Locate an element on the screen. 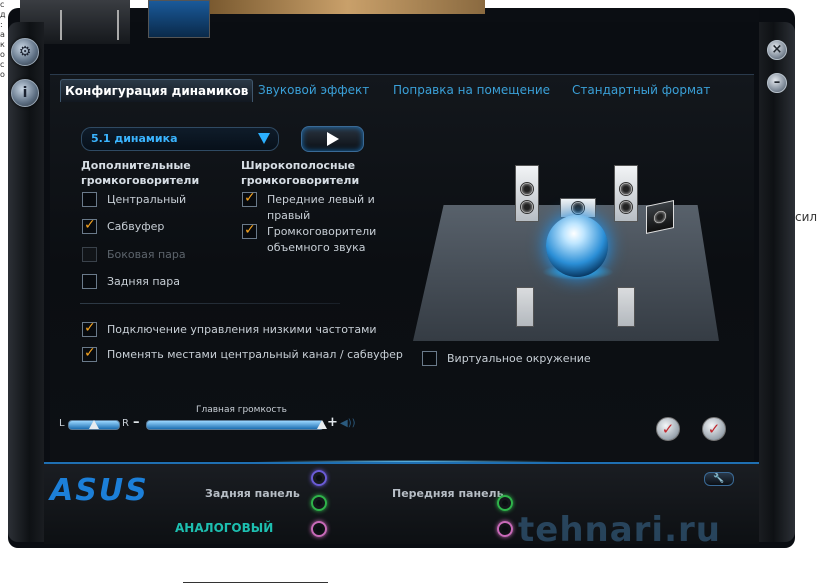 Image resolution: width=817 pixels, height=588 pixels. tab-sound-effect: Звуковой эффект is located at coordinates (313, 90).